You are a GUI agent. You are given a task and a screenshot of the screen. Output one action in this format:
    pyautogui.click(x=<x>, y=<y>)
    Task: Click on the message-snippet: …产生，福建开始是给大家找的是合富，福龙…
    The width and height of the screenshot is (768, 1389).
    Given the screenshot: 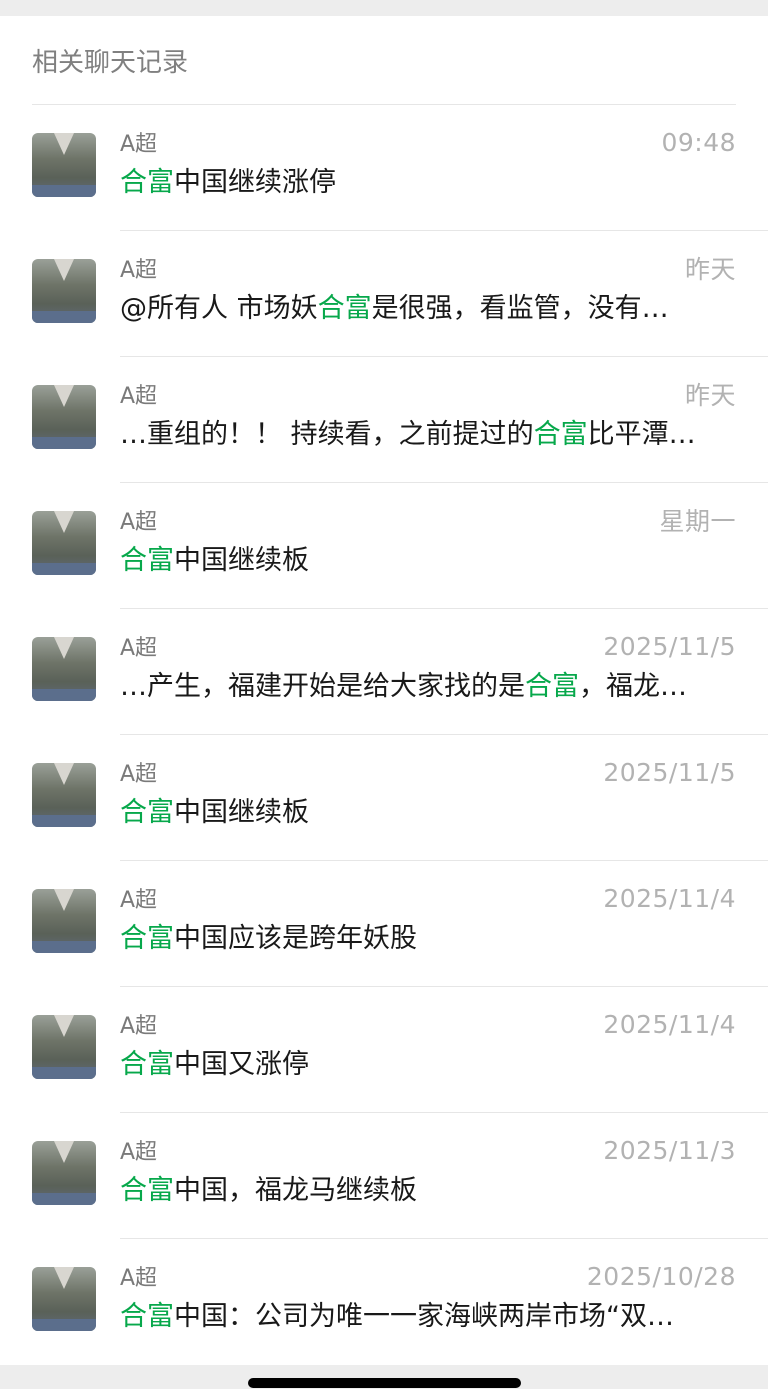 What is the action you would take?
    pyautogui.click(x=428, y=687)
    